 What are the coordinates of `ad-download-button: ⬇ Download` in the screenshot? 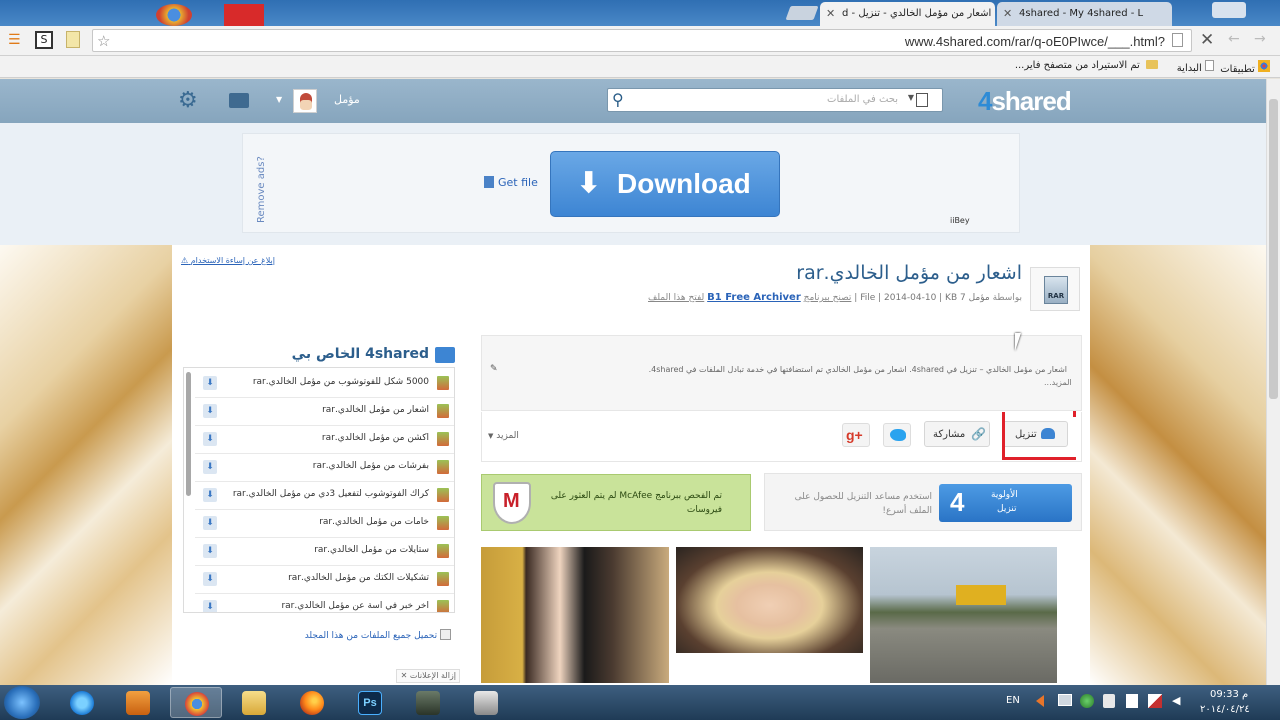 It's located at (665, 184).